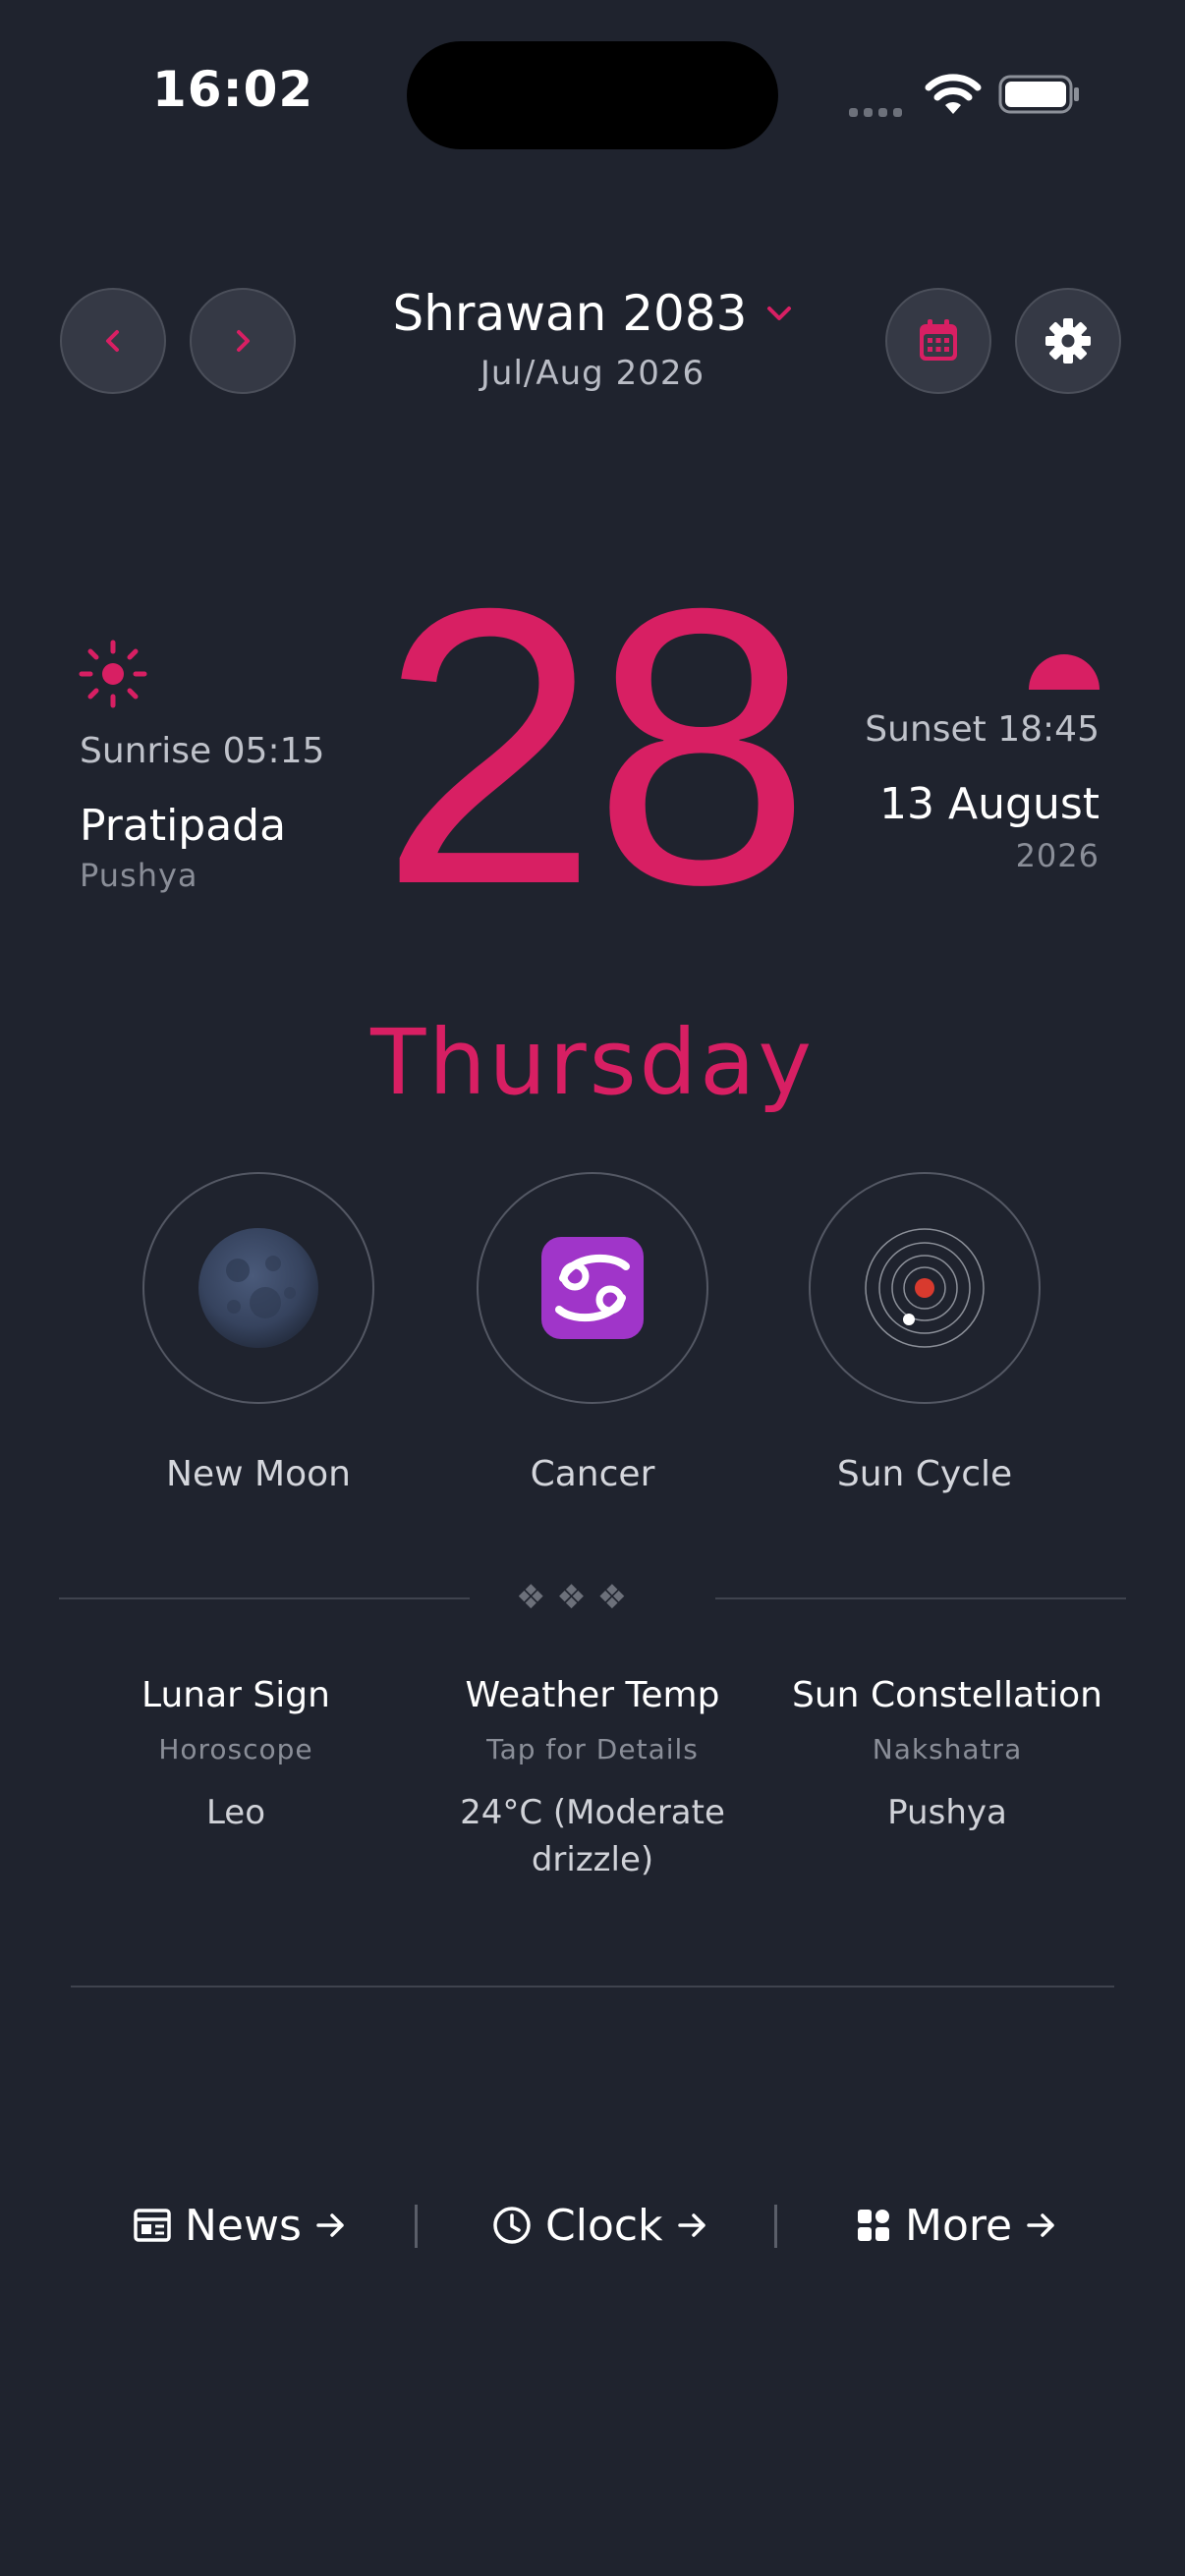 This screenshot has height=2576, width=1185. What do you see at coordinates (1065, 672) in the screenshot?
I see `sunset-sun-icon` at bounding box center [1065, 672].